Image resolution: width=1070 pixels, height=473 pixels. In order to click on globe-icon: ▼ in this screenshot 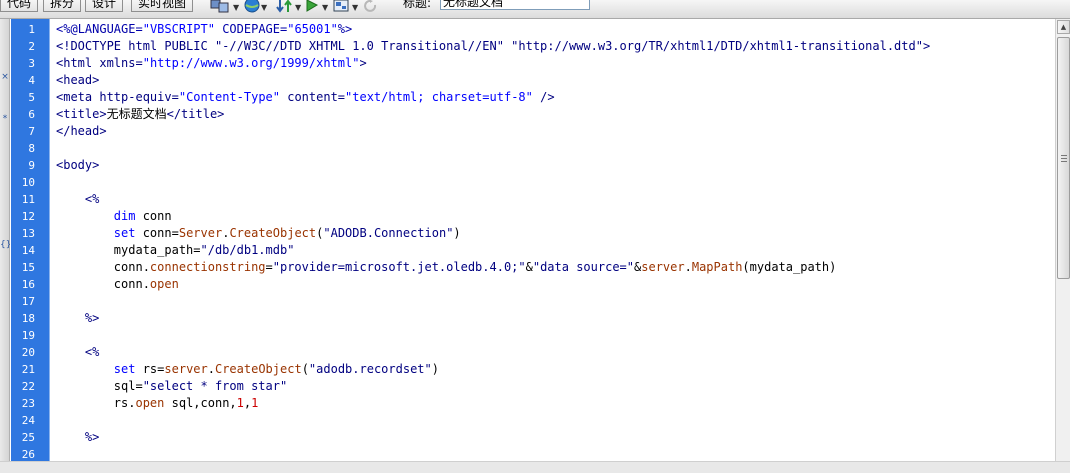, I will do `click(255, 7)`.